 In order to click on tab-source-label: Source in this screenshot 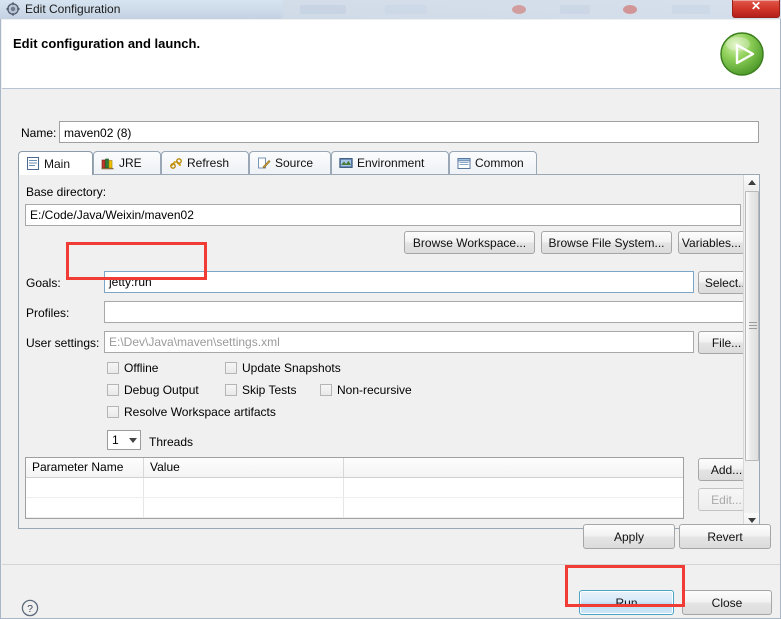, I will do `click(294, 163)`.